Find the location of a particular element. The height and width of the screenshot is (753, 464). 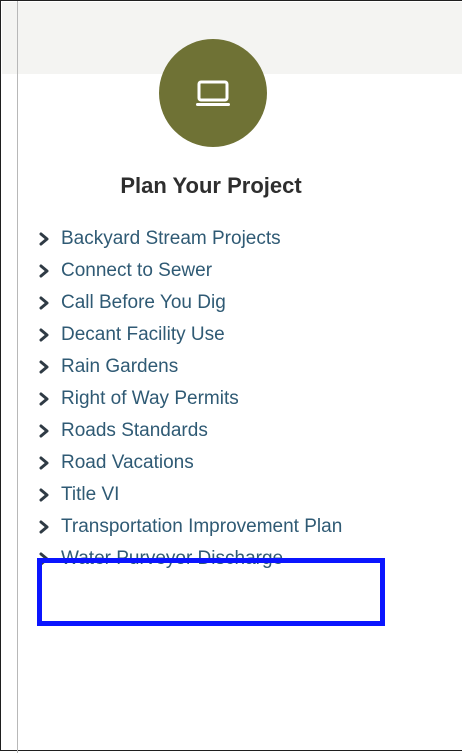

link-label: Road Vacations is located at coordinates (240, 463).